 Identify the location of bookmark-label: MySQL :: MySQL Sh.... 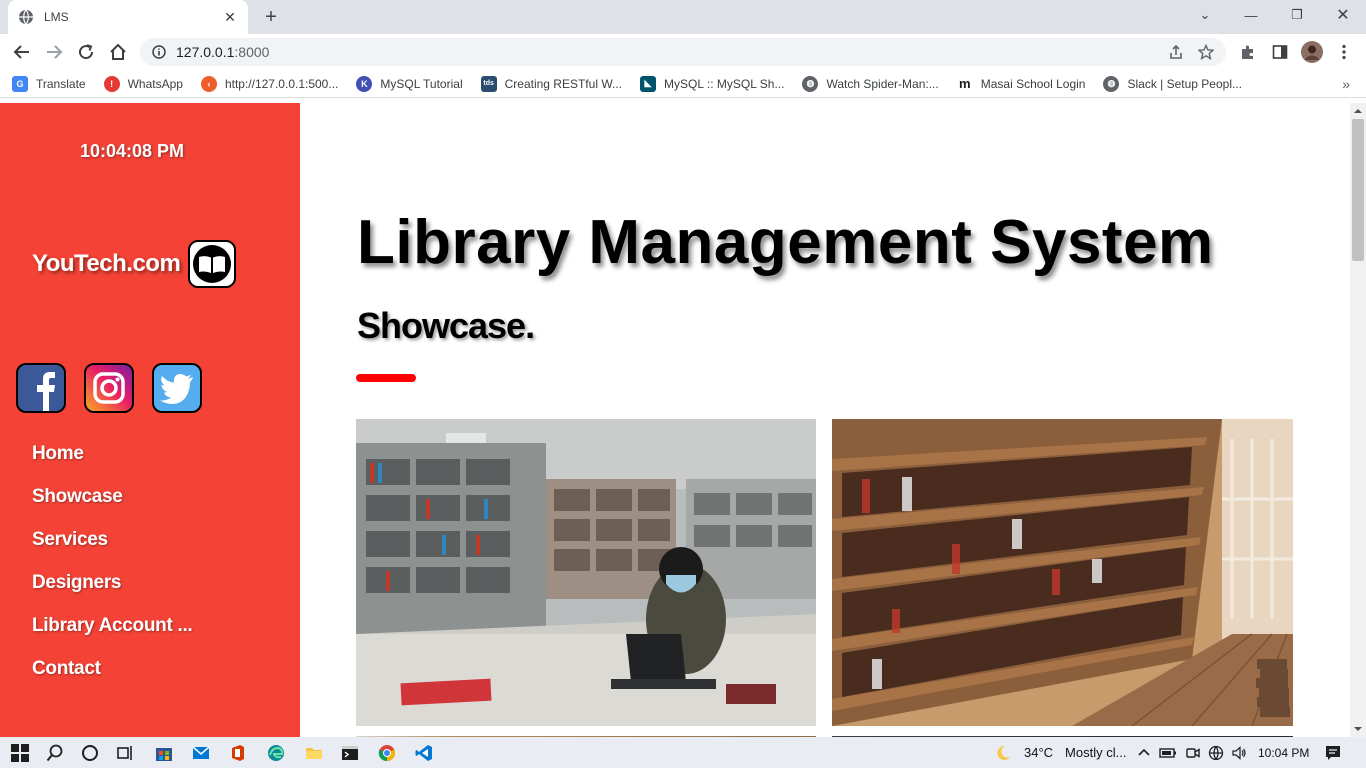
(724, 83).